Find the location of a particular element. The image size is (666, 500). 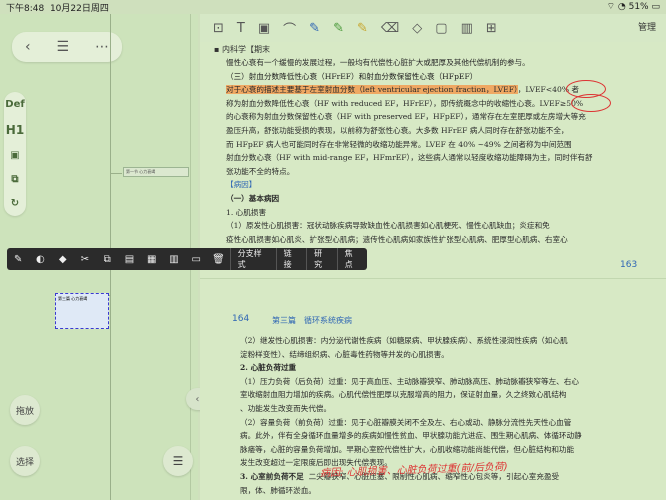

more-icon: ⋯ is located at coordinates (102, 47).